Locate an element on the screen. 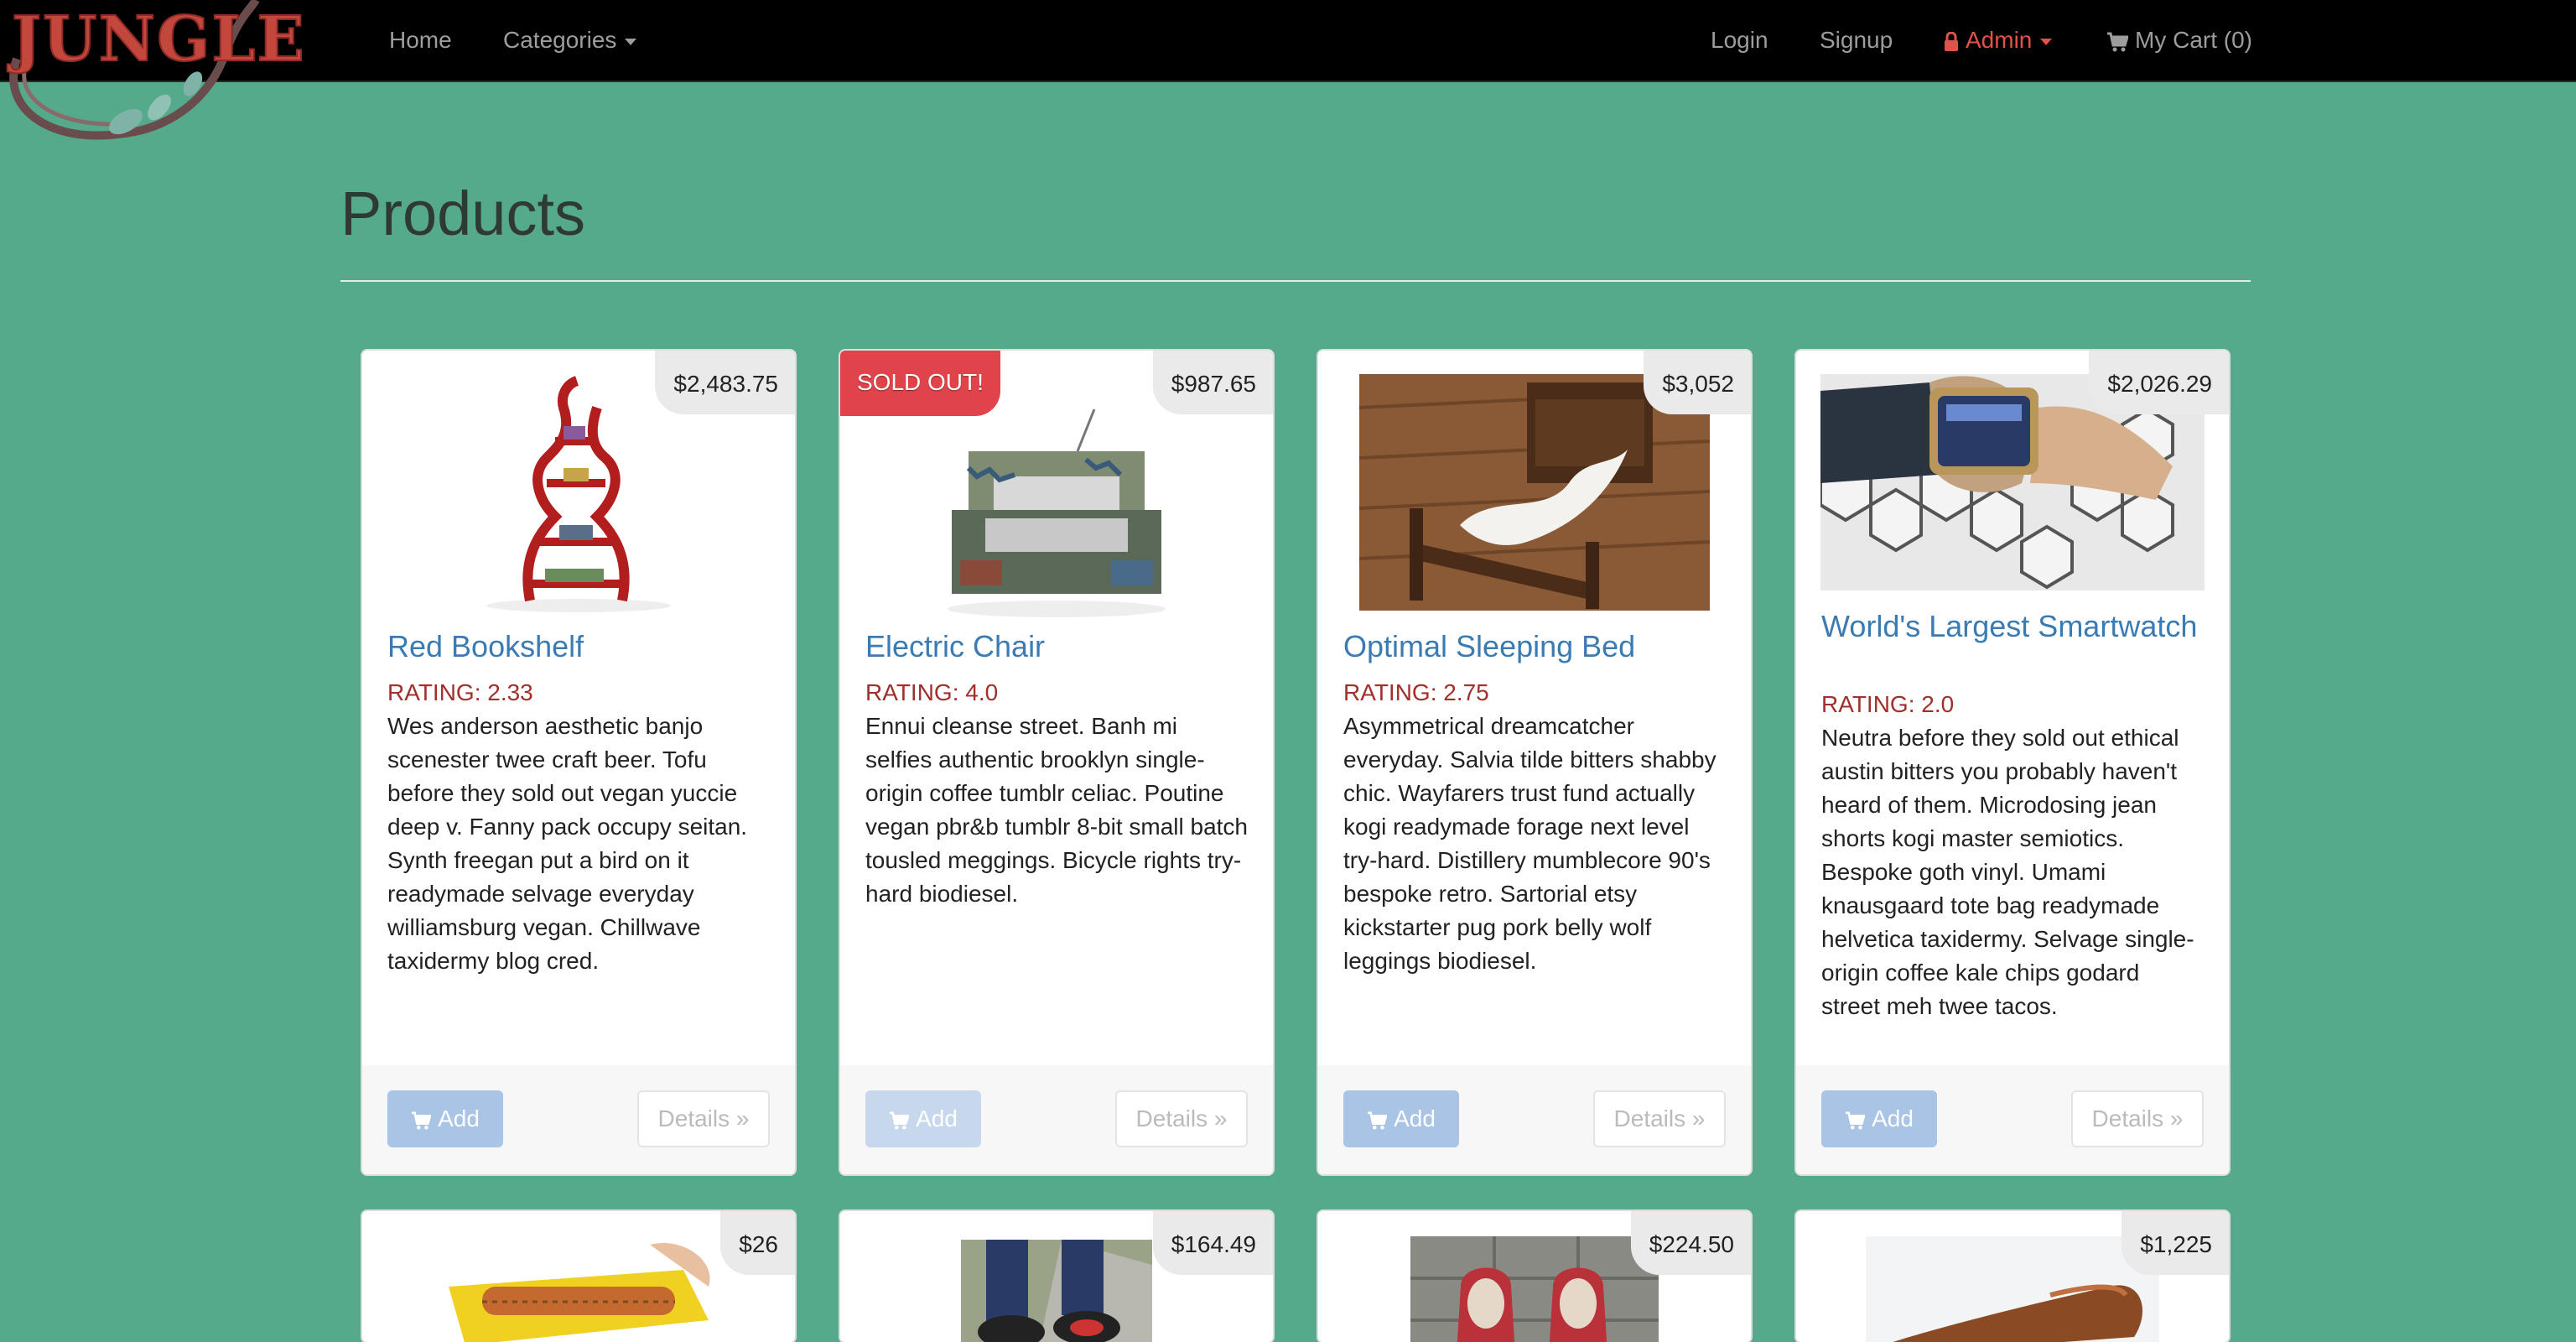 The image size is (2576, 1342). price-tag: $2,483.75 is located at coordinates (725, 382).